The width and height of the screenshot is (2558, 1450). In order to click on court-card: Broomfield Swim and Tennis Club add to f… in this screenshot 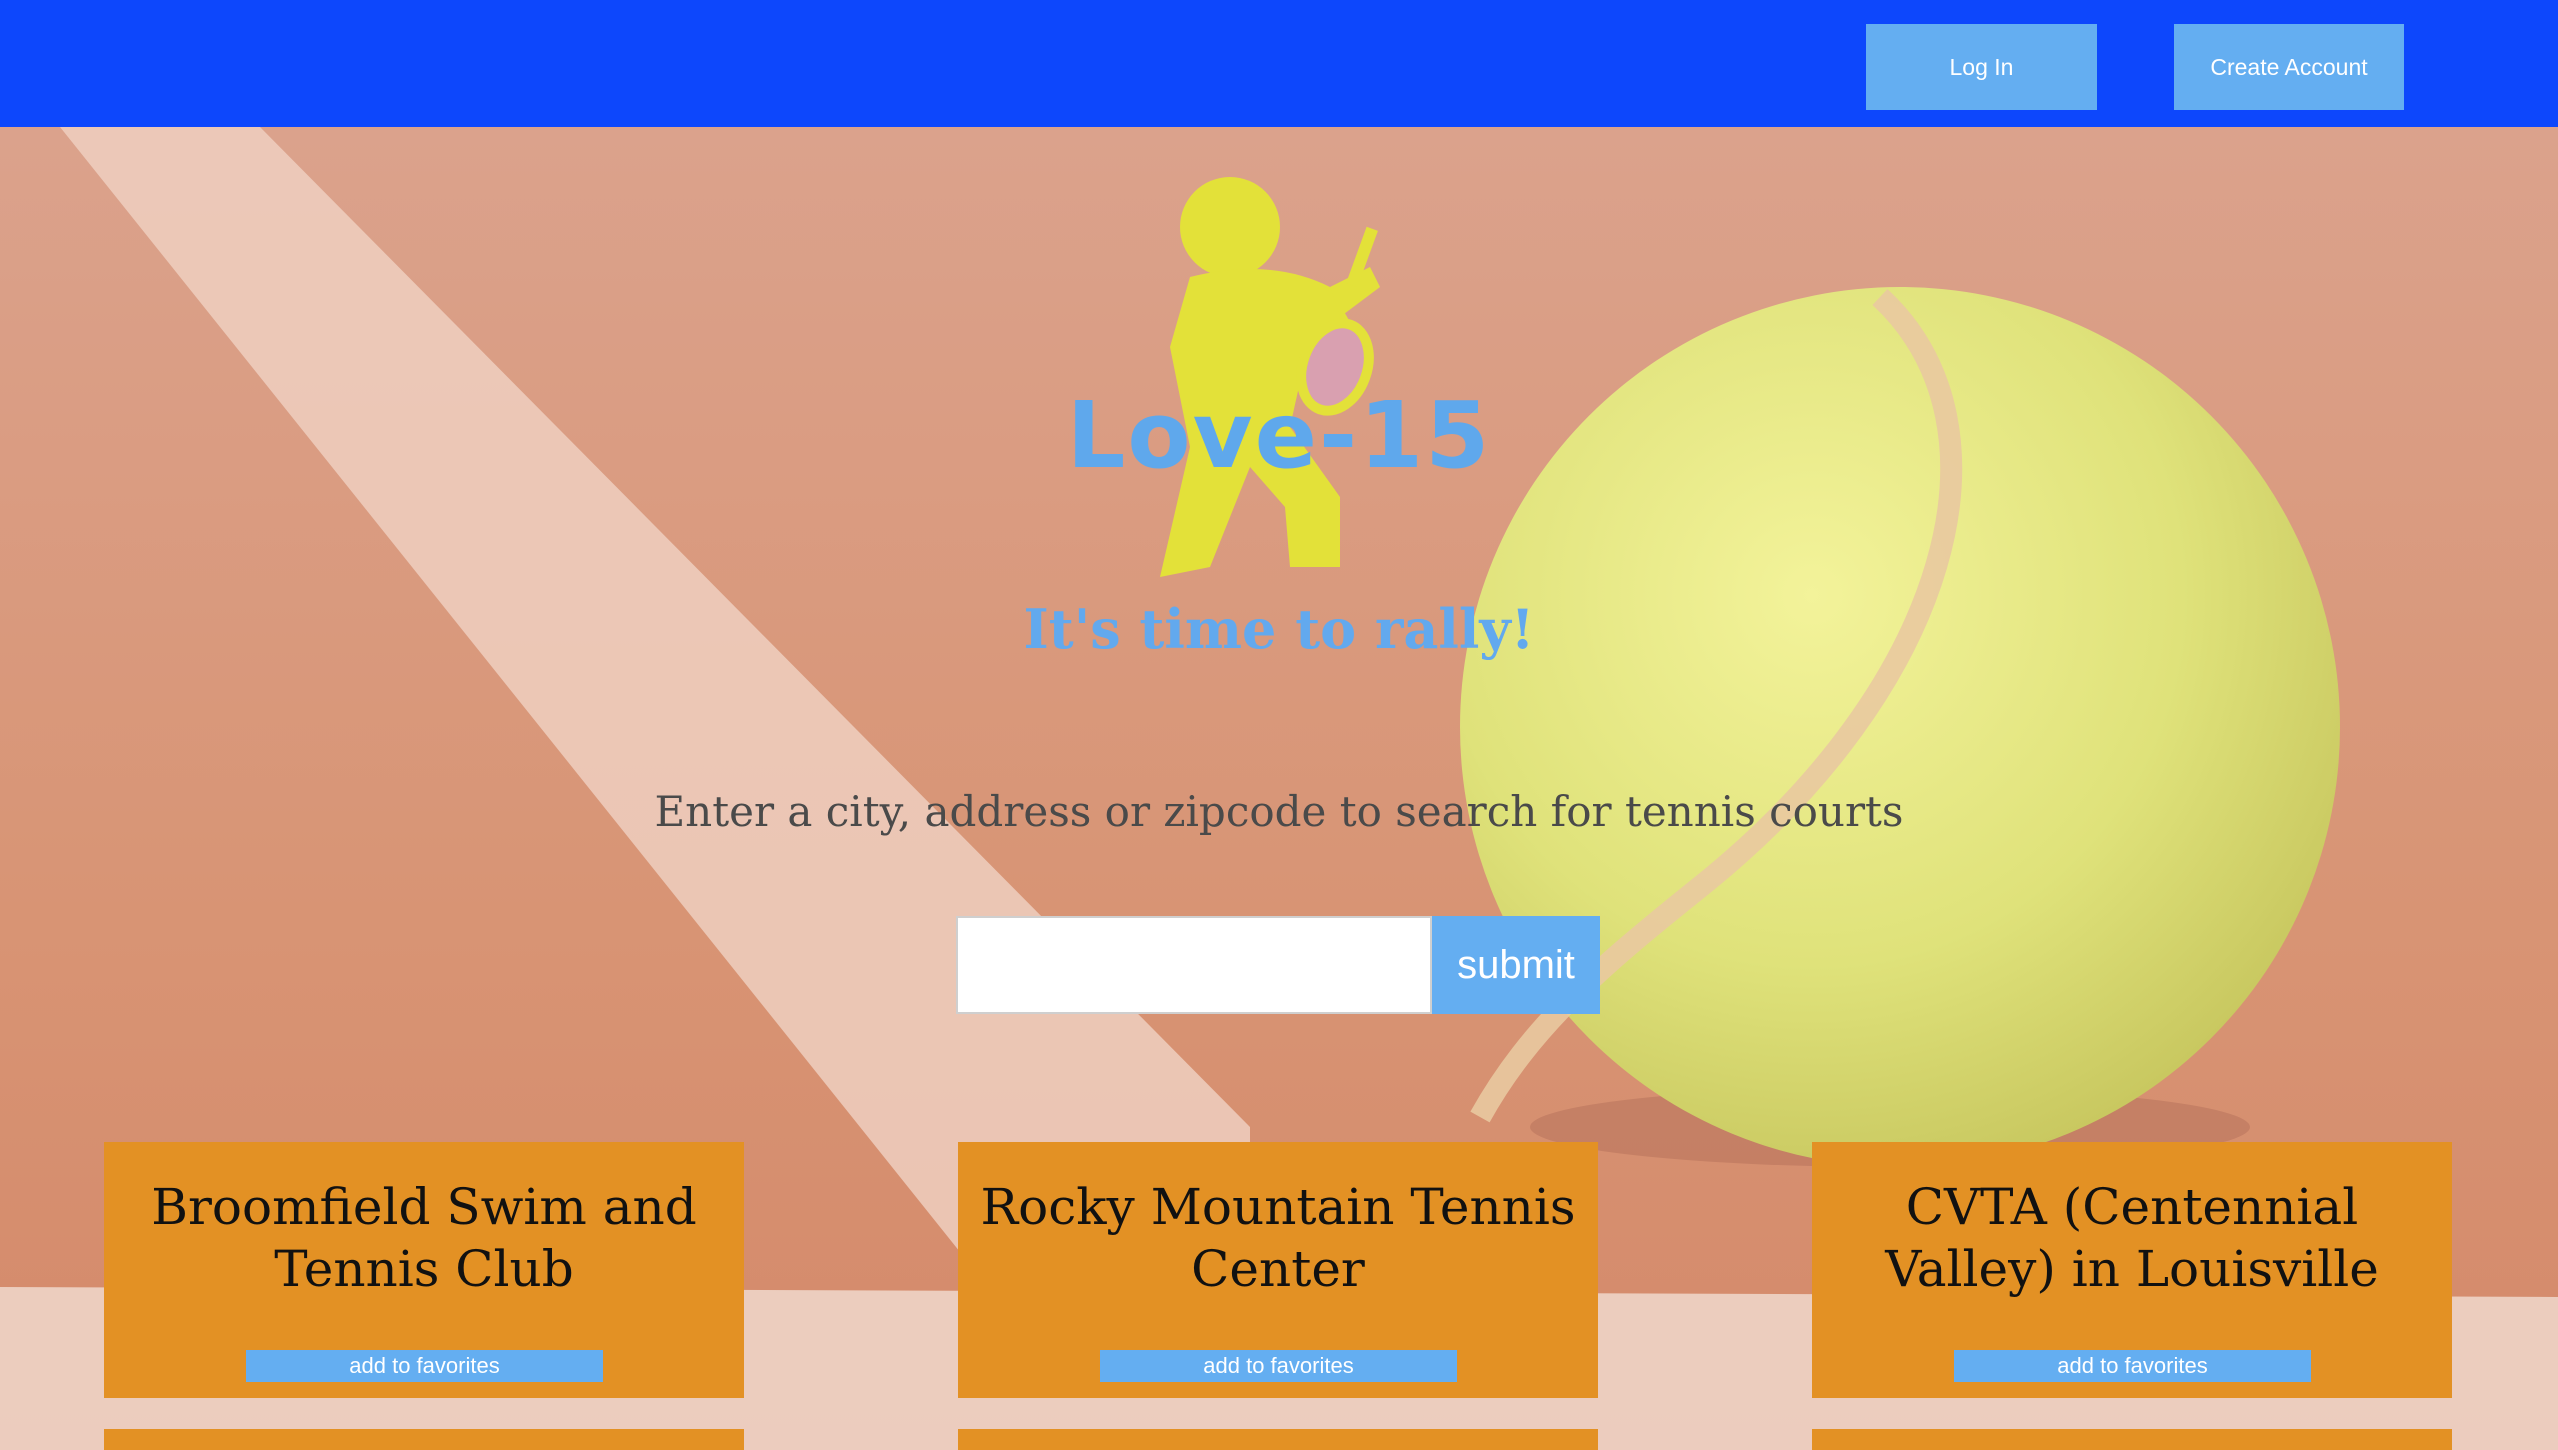, I will do `click(424, 1270)`.